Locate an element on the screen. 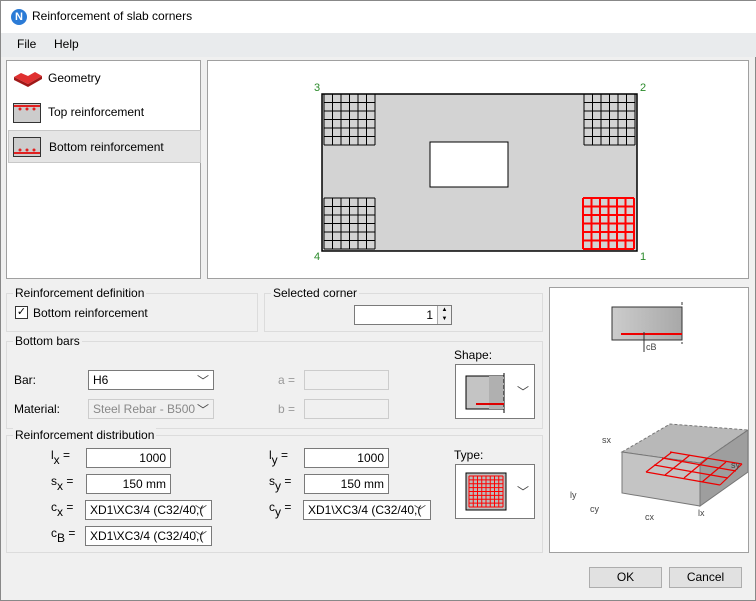 This screenshot has width=756, height=601. shape-select: ﹀ is located at coordinates (495, 391).